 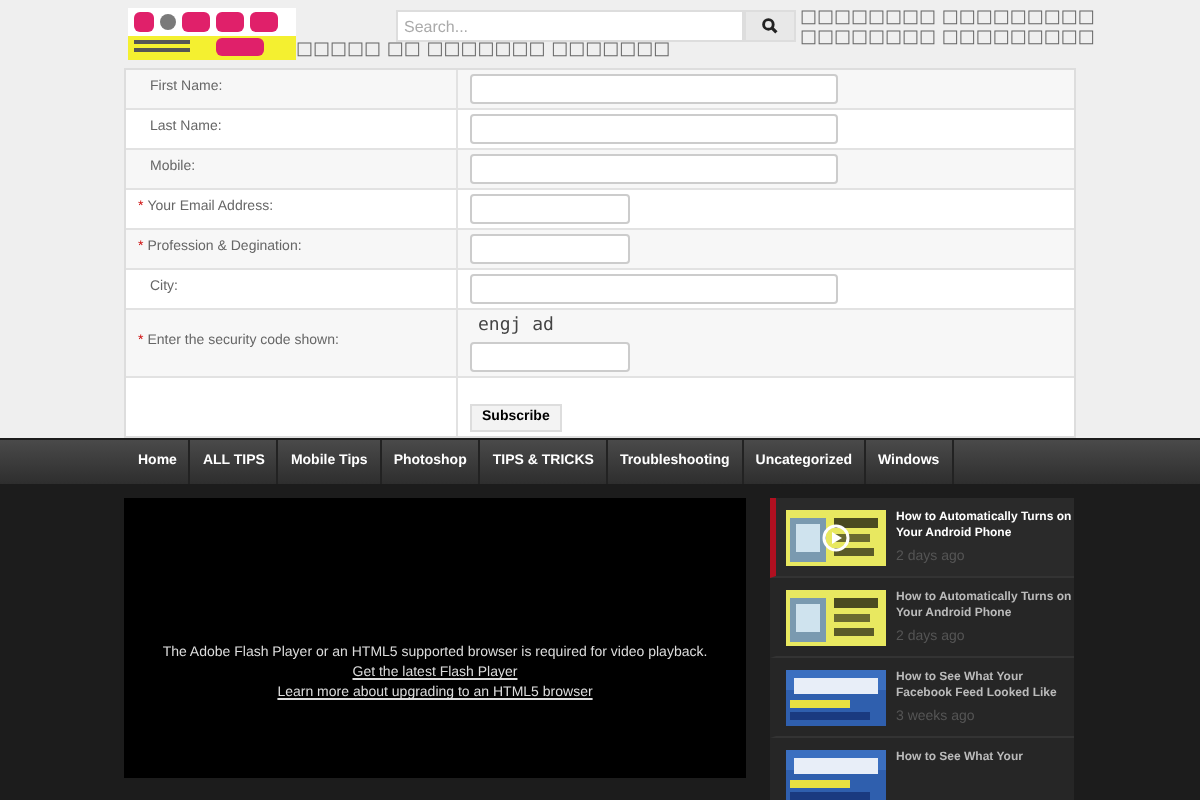 I want to click on captcha-code: engj ad, so click(x=517, y=327).